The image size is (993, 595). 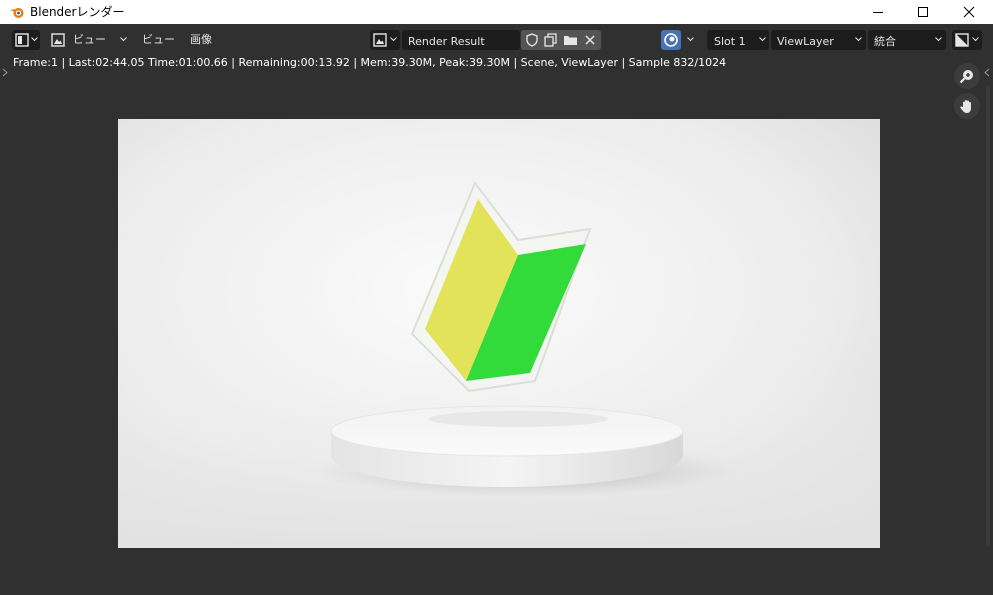 I want to click on window-title: Blenderレンダー, so click(x=77, y=12).